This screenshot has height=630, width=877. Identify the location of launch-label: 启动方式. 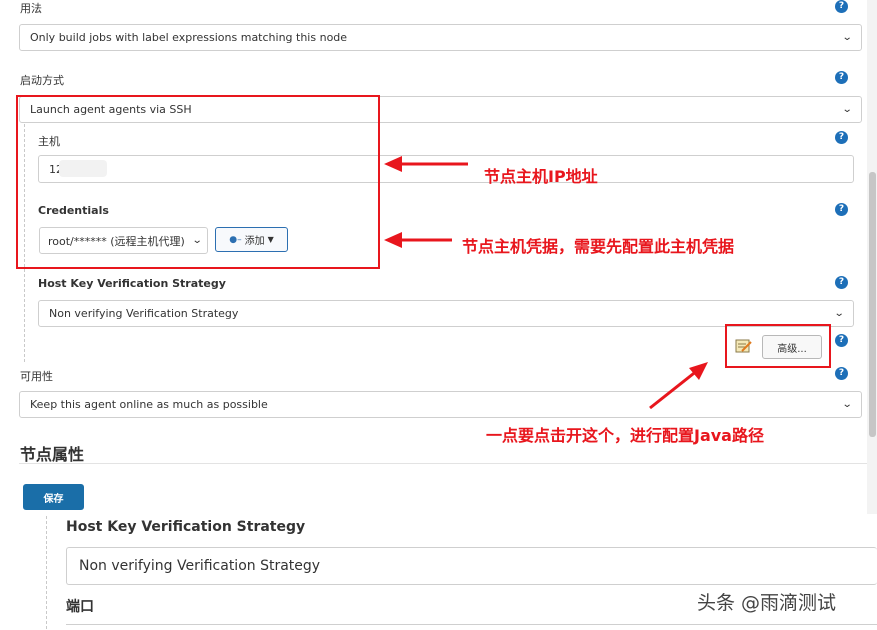
(42, 80).